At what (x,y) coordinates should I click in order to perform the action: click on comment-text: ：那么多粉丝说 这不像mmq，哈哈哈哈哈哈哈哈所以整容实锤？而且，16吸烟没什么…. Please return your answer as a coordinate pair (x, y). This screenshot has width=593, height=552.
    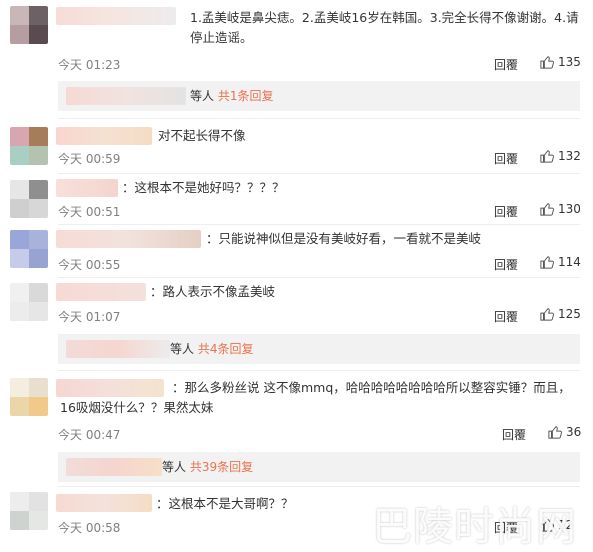
    Looking at the image, I should click on (315, 397).